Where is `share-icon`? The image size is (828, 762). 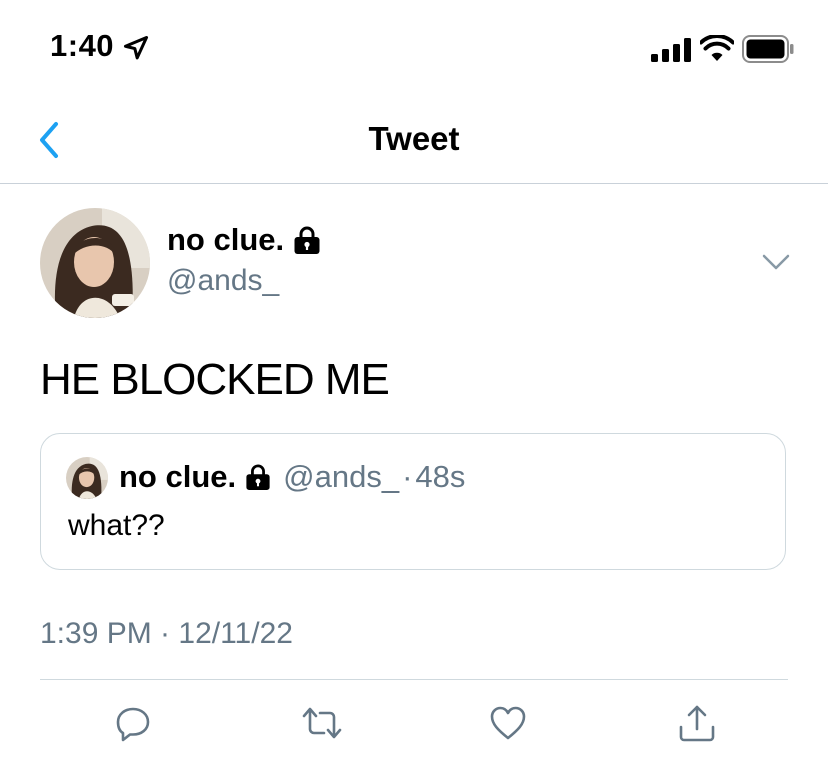 share-icon is located at coordinates (697, 723).